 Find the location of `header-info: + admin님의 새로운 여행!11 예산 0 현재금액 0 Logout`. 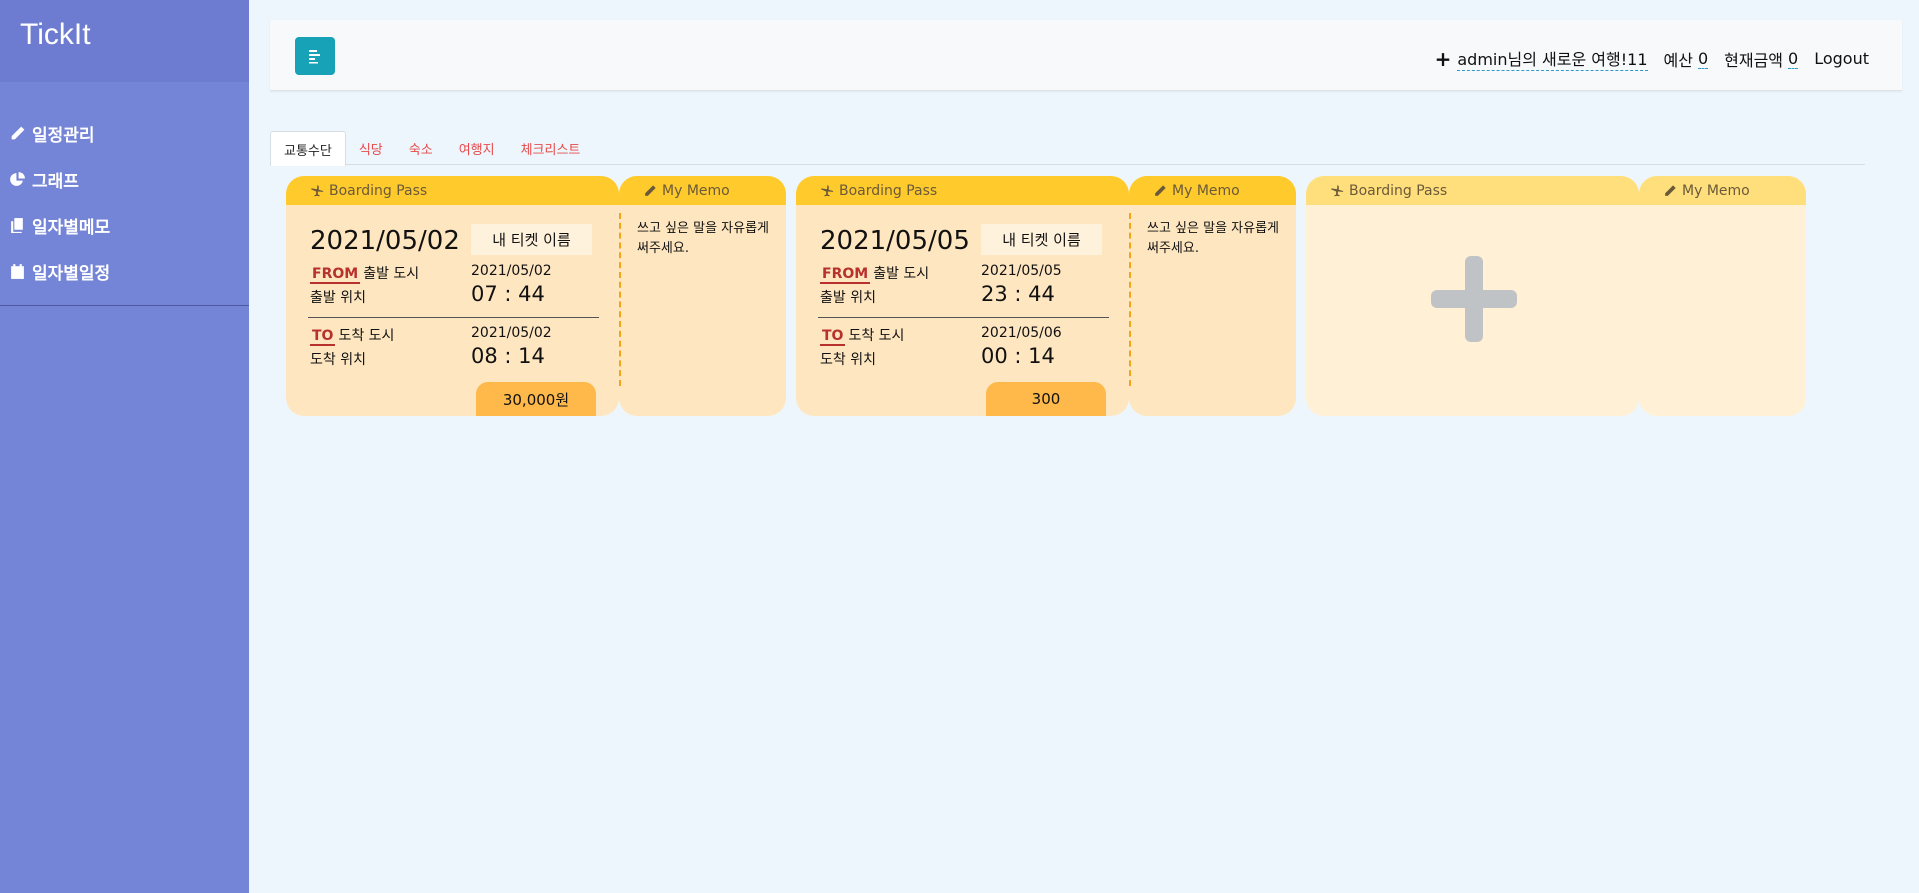

header-info: + admin님의 새로운 여행!11 예산 0 현재금액 0 Logout is located at coordinates (1652, 58).